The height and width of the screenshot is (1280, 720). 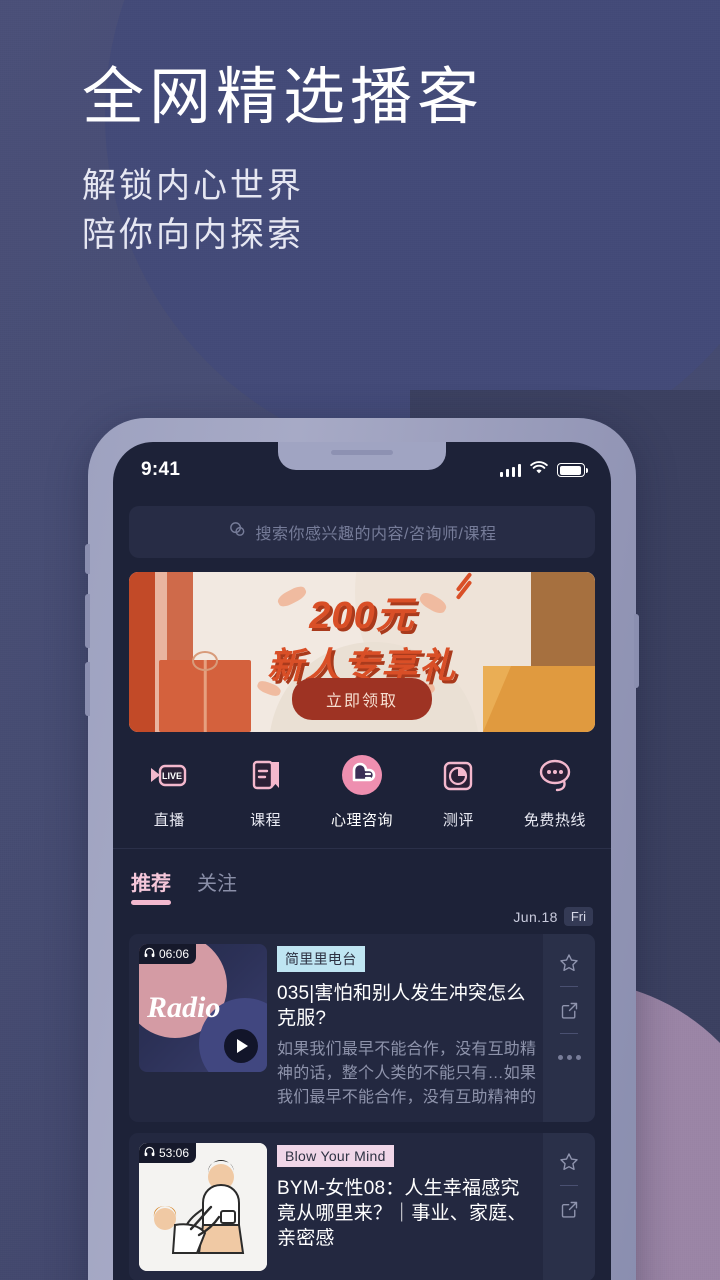 What do you see at coordinates (362, 877) in the screenshot?
I see `feed-tabs: 推荐 关注` at bounding box center [362, 877].